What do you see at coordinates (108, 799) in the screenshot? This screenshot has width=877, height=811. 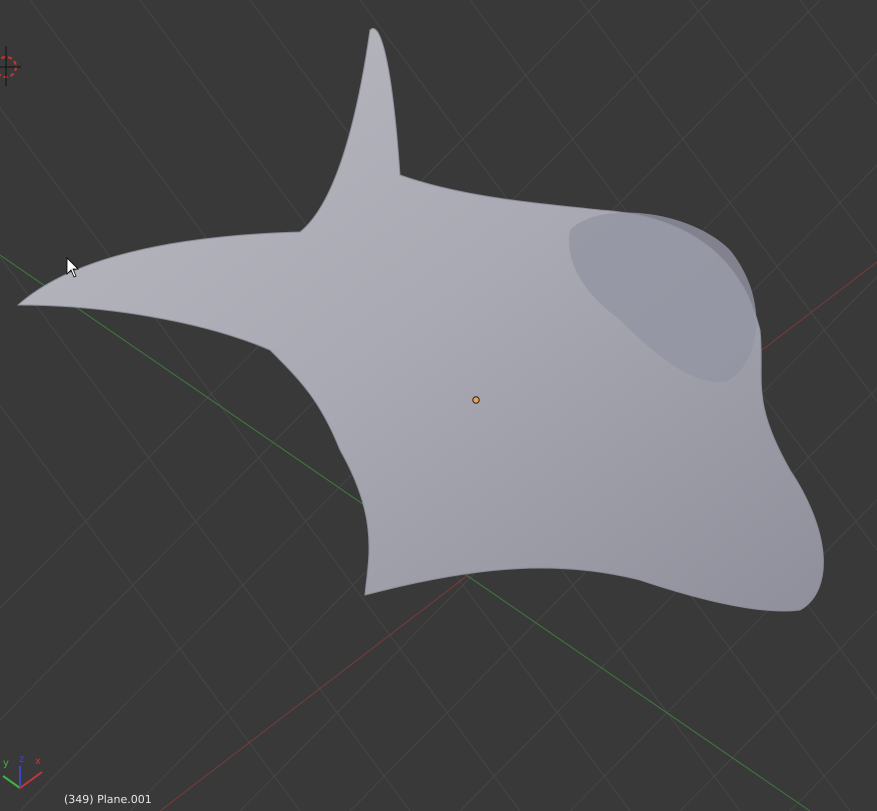 I see `object-label: (349) Plane.001` at bounding box center [108, 799].